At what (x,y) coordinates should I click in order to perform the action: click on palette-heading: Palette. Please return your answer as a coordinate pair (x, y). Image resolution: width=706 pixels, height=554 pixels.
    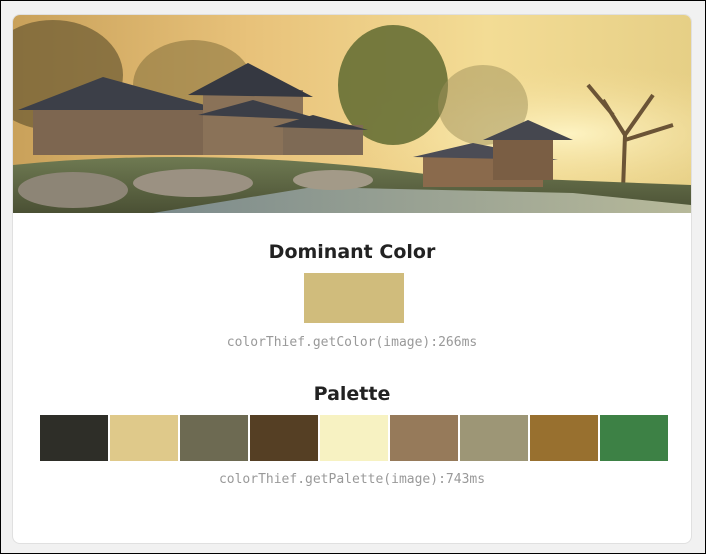
    Looking at the image, I should click on (352, 394).